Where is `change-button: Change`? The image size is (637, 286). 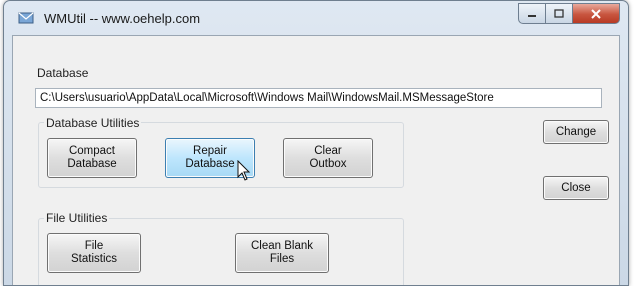 change-button: Change is located at coordinates (576, 132).